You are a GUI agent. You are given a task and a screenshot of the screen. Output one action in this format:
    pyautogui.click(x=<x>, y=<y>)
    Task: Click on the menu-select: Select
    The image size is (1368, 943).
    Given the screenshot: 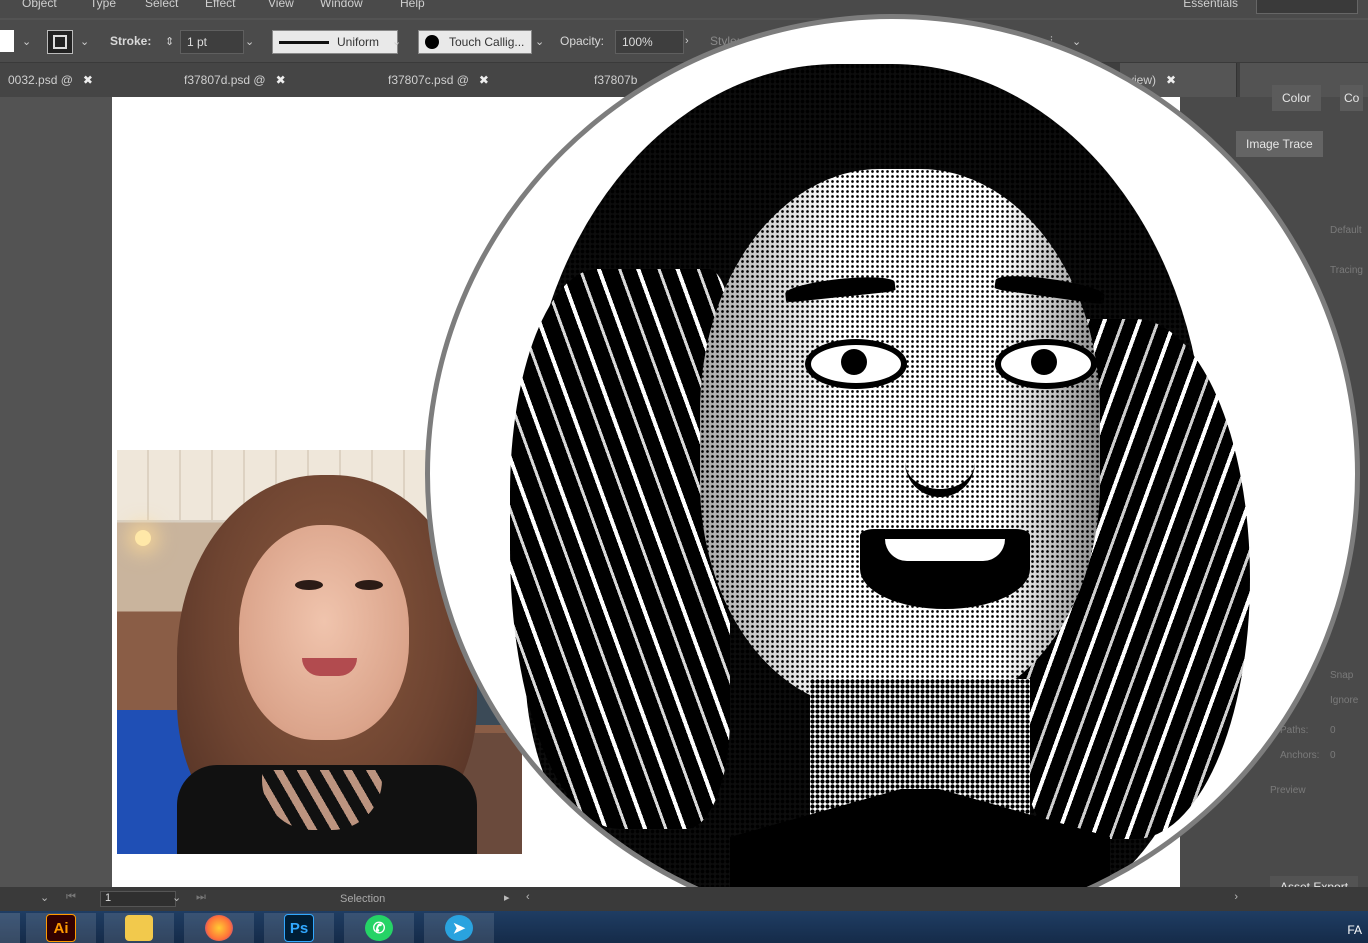 What is the action you would take?
    pyautogui.click(x=161, y=5)
    